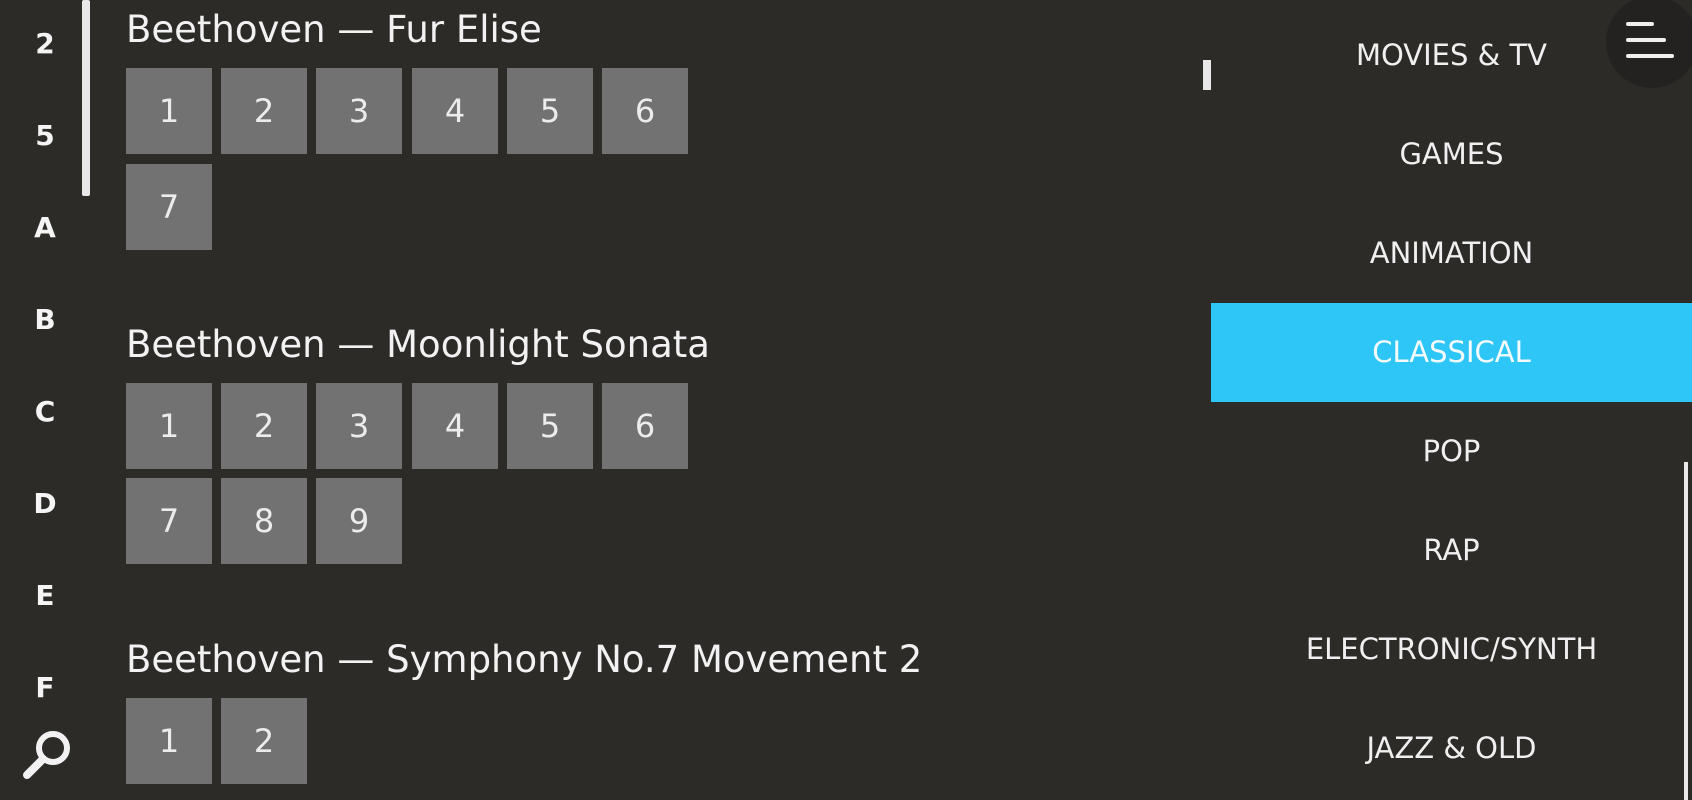 This screenshot has height=800, width=1692. Describe the element at coordinates (1451, 253) in the screenshot. I see `category-animation: ANIMATION` at that location.